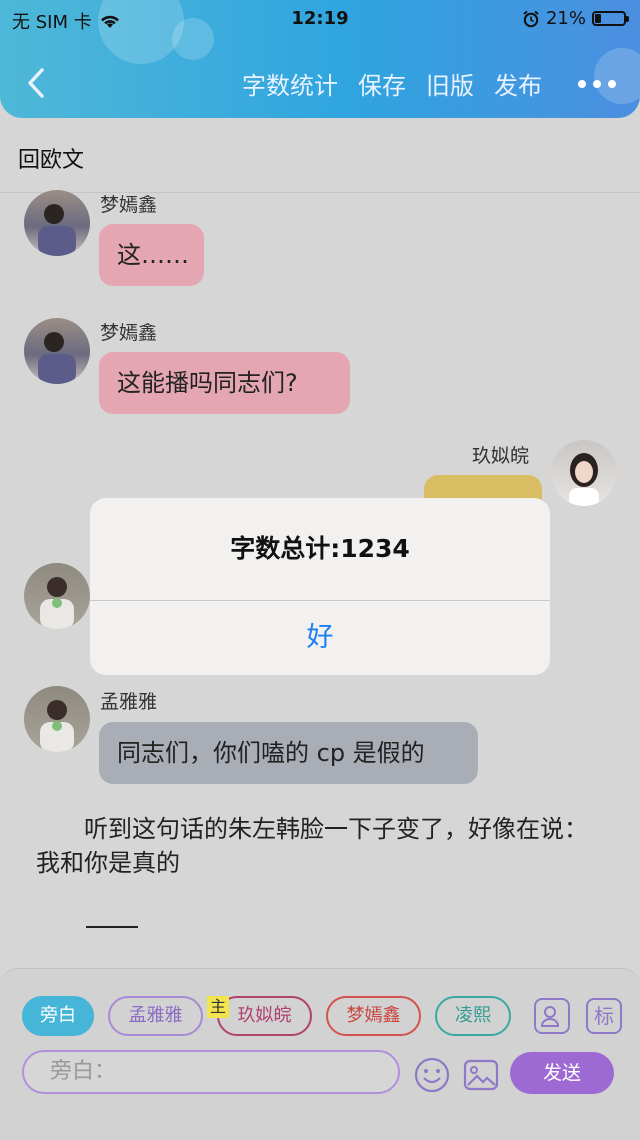  What do you see at coordinates (37, 83) in the screenshot?
I see `back-arrow-icon` at bounding box center [37, 83].